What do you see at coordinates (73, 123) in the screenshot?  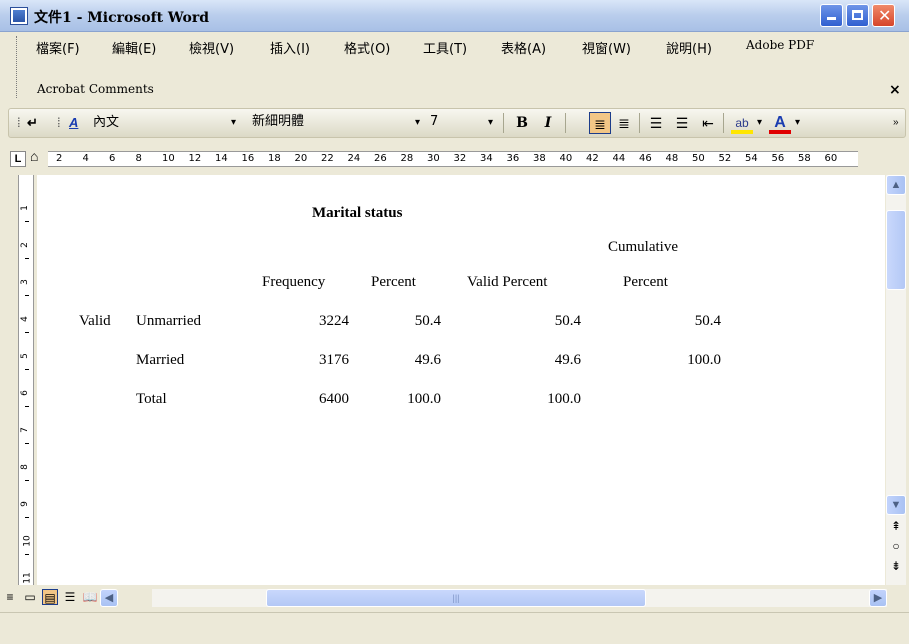 I see `styles-icon: A` at bounding box center [73, 123].